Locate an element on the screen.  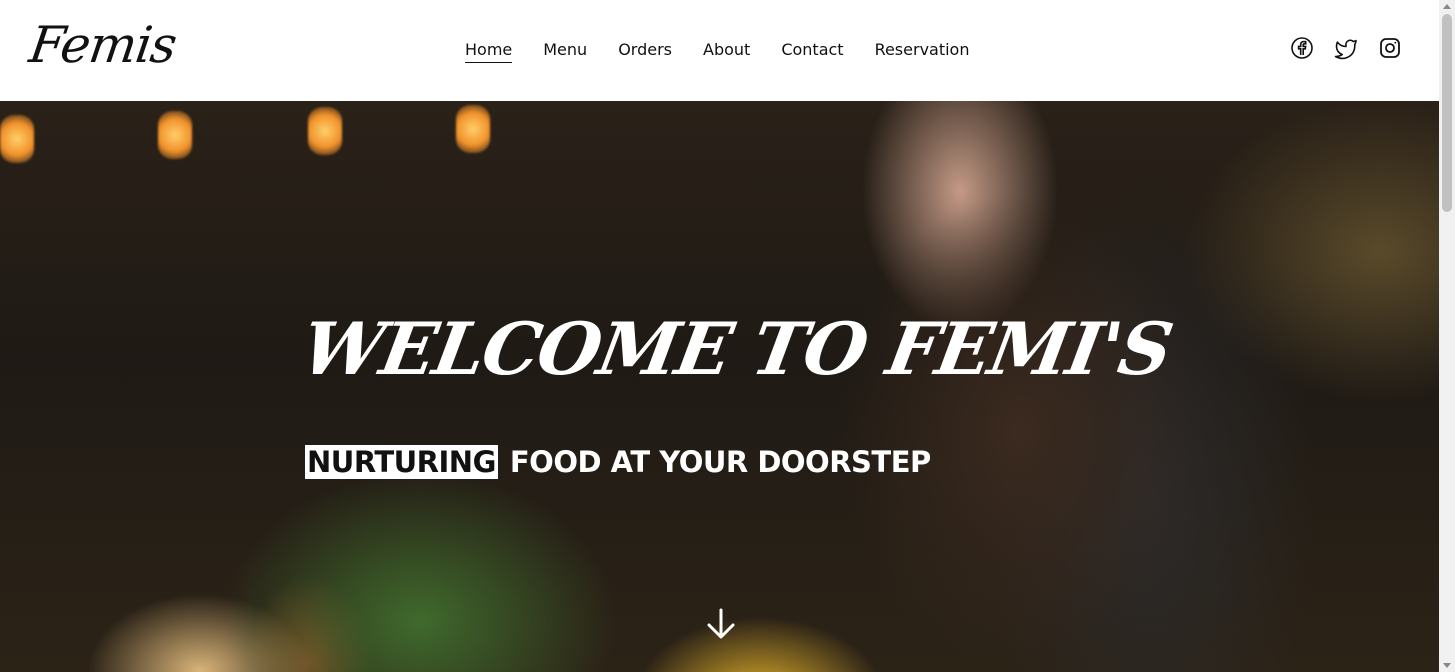
tagline-highlight: NURTURING is located at coordinates (401, 462).